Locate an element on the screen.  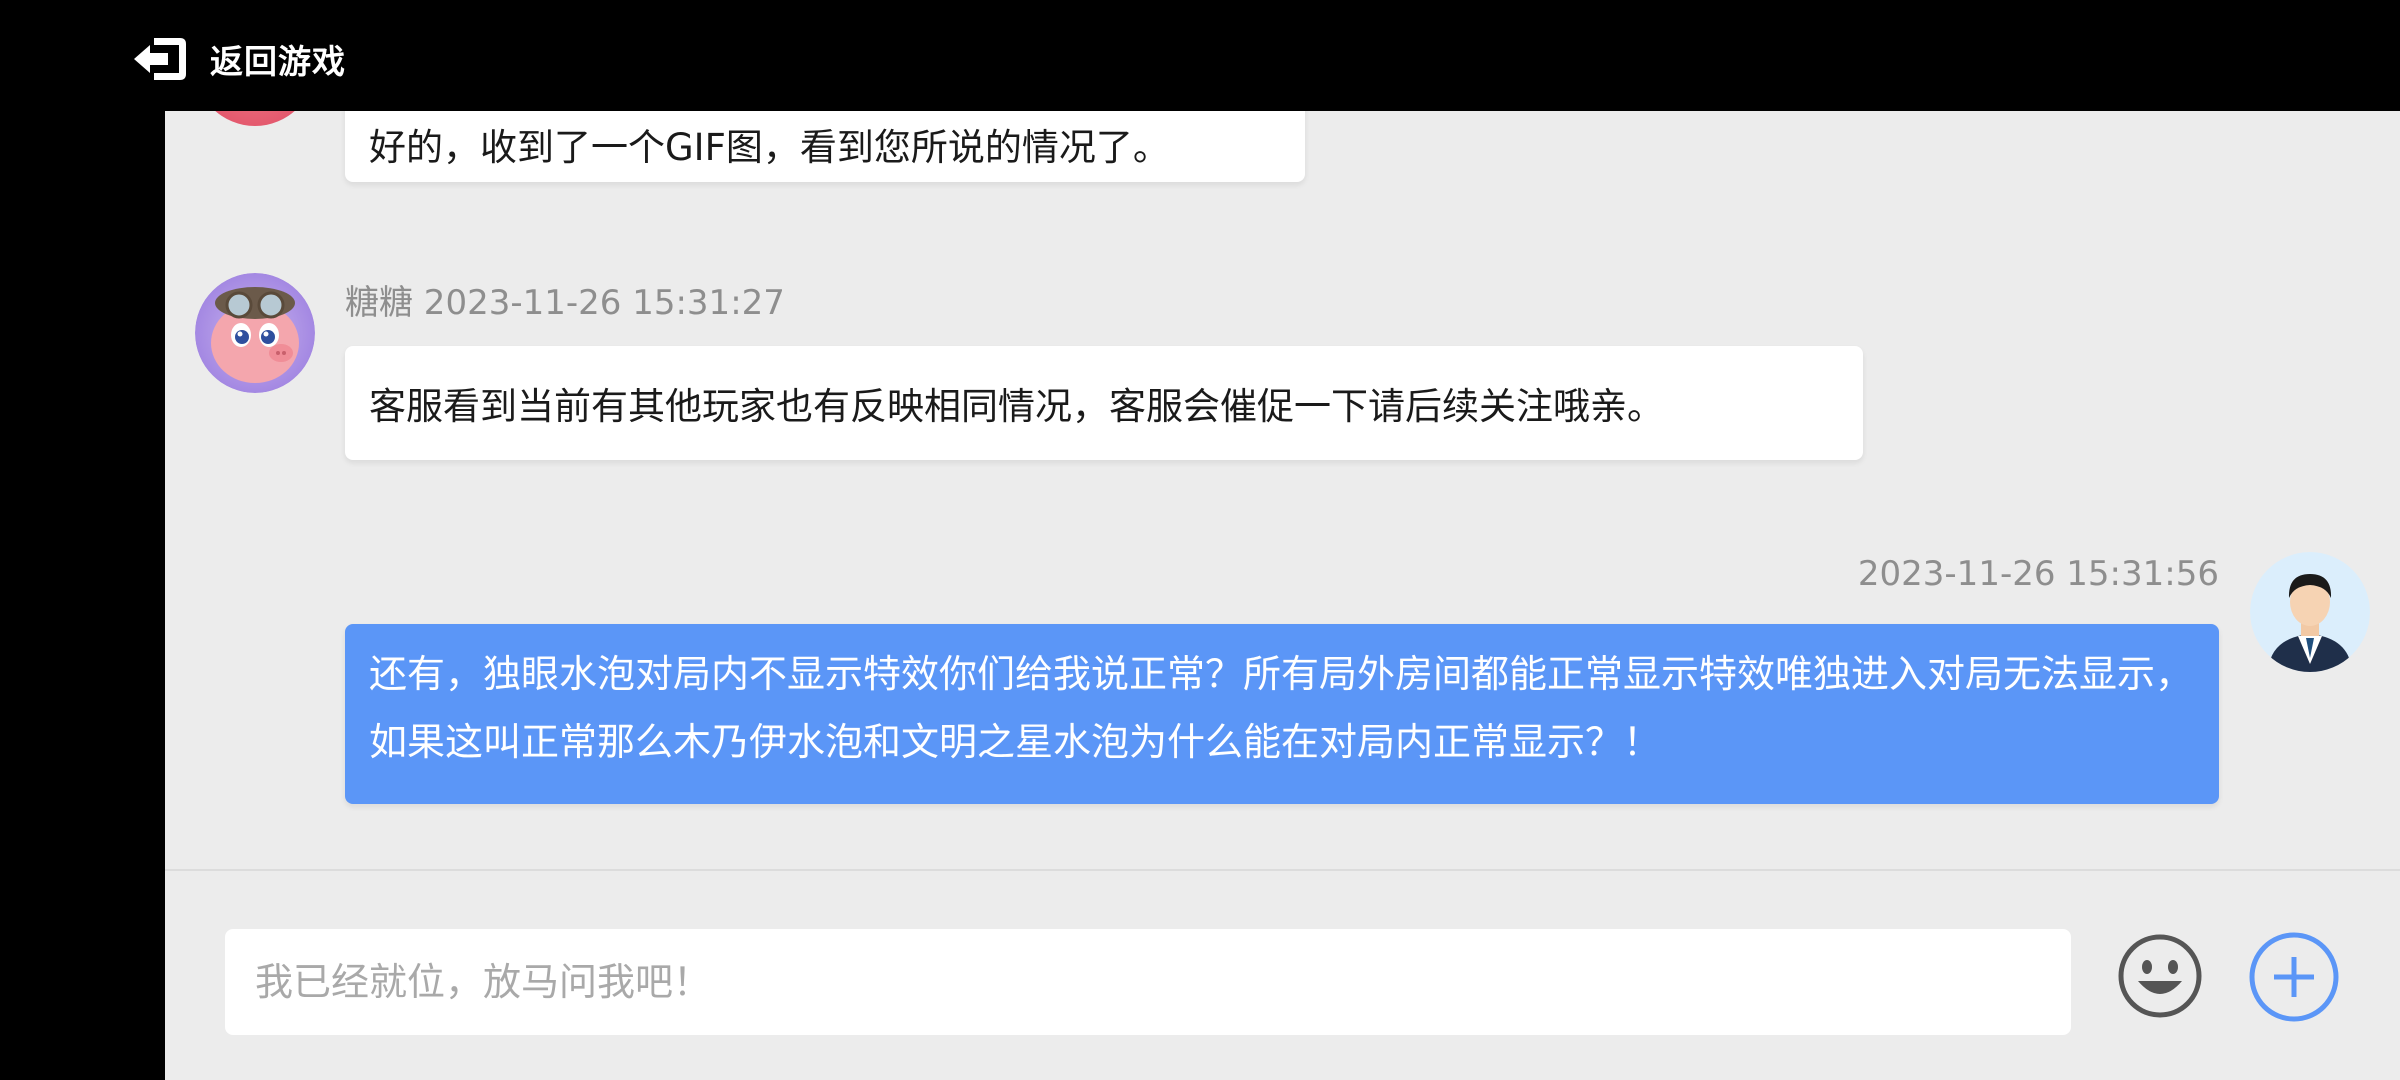
smiley-face-icon is located at coordinates (2160, 976).